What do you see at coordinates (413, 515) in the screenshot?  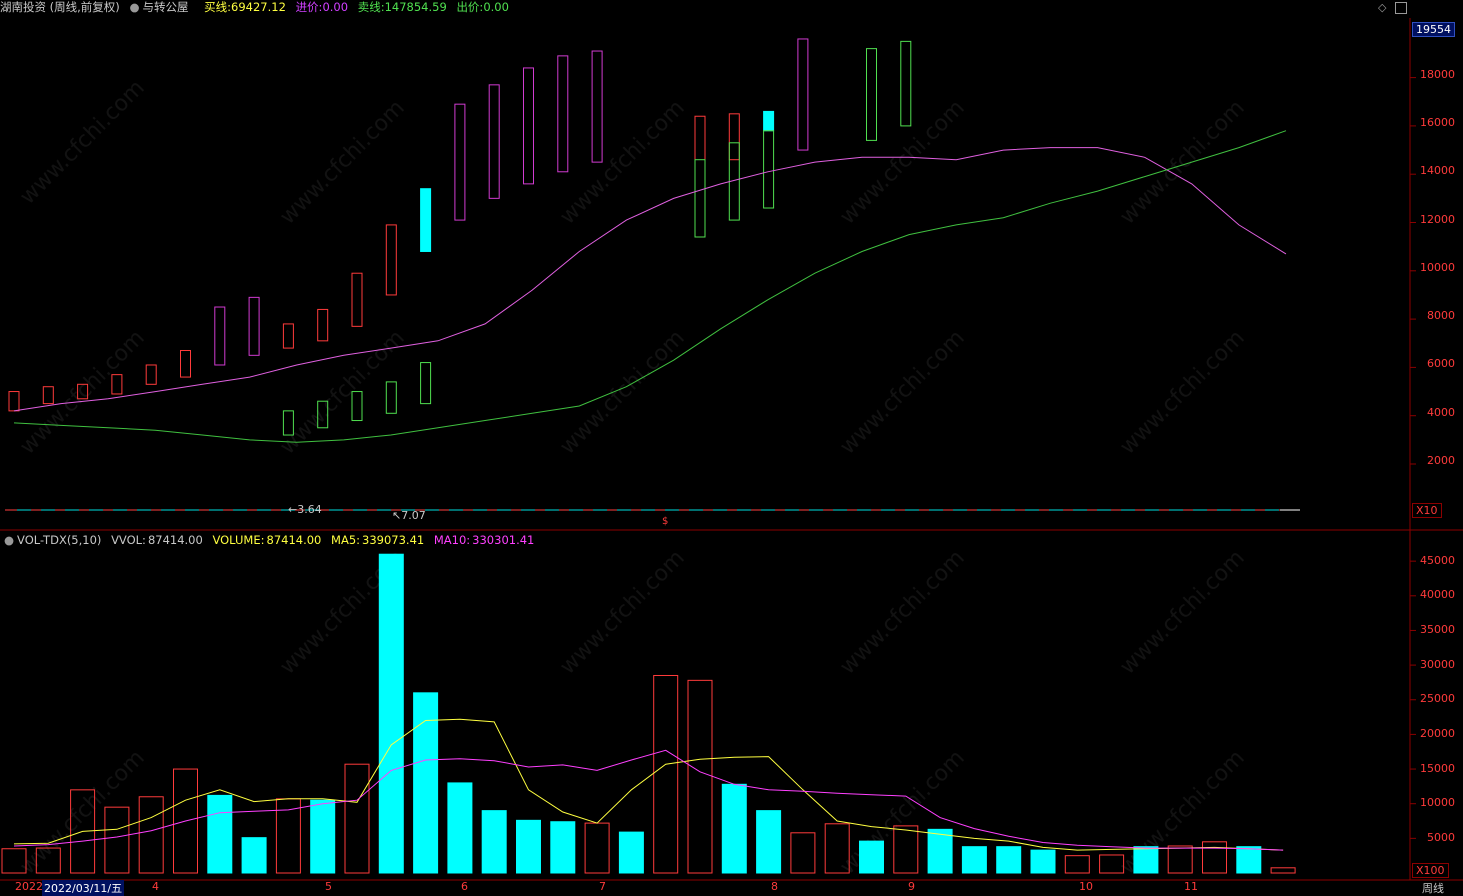 I see `mid-price-value: 7.07` at bounding box center [413, 515].